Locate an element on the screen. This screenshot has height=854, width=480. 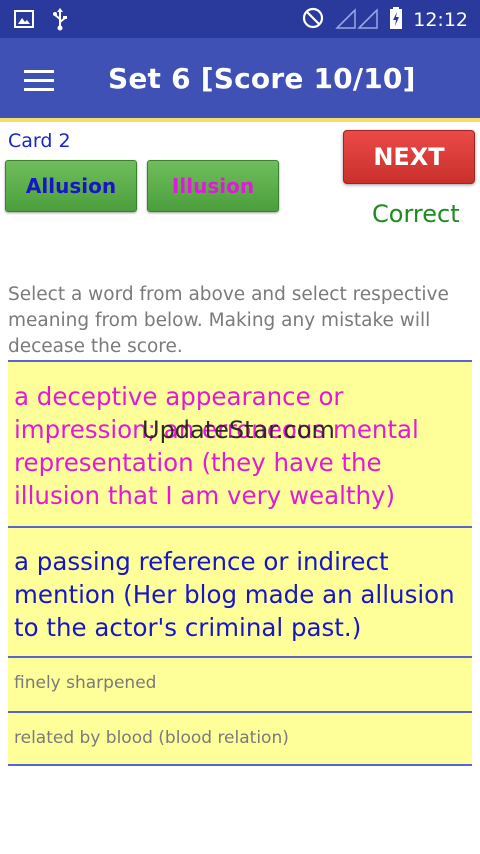
word-button-allusion: Allusion is located at coordinates (71, 186).